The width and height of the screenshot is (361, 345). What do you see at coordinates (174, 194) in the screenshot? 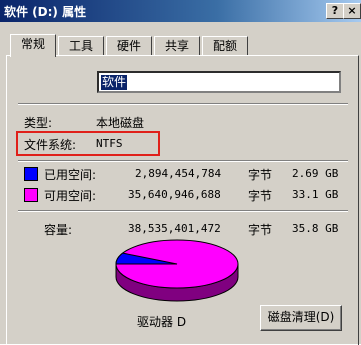
I see `free-space-bytes: 35,640,946,688` at bounding box center [174, 194].